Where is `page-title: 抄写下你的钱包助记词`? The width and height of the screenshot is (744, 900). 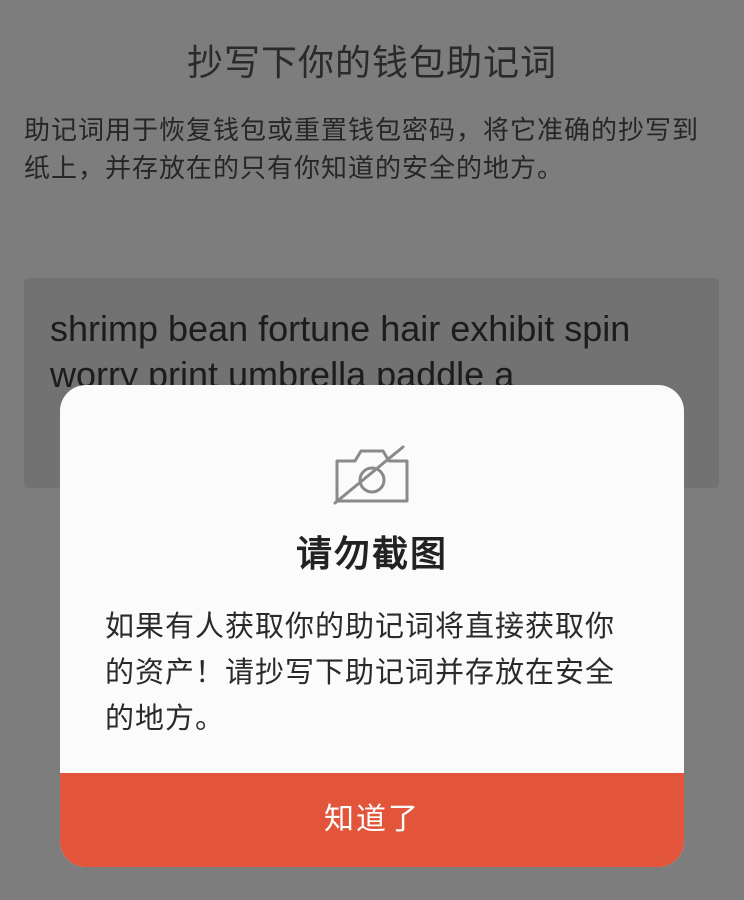 page-title: 抄写下你的钱包助记词 is located at coordinates (371, 63).